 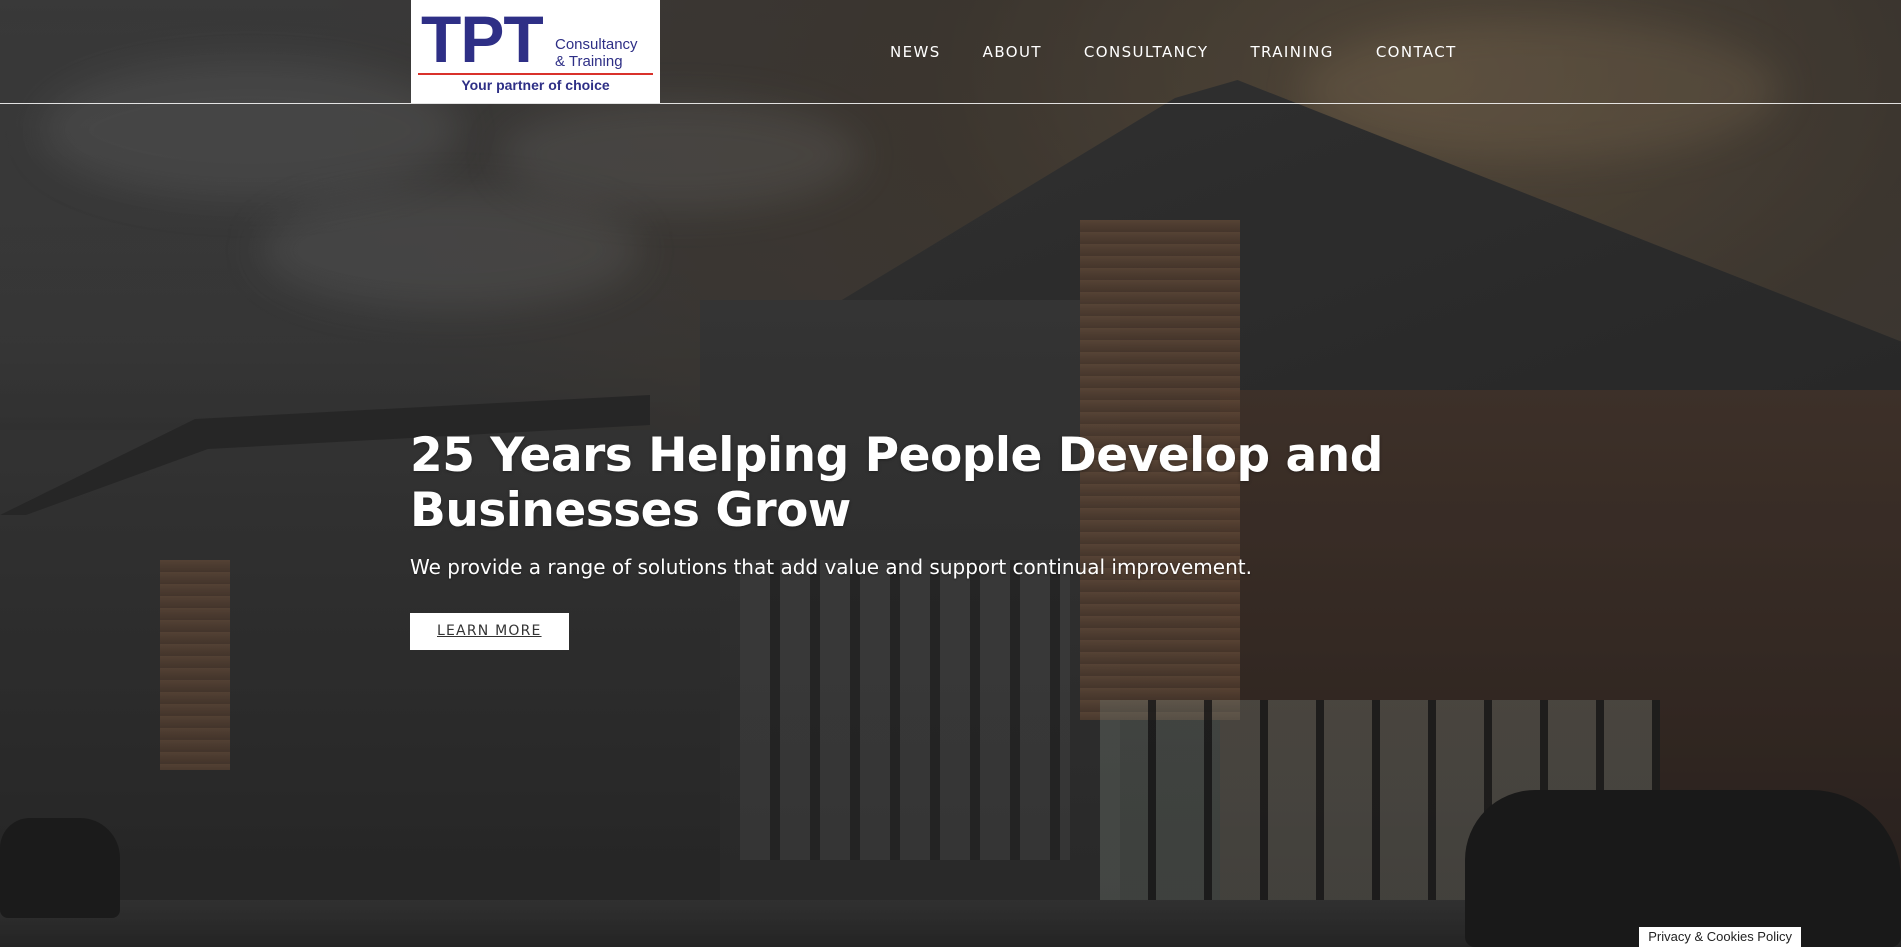 What do you see at coordinates (1291, 52) in the screenshot?
I see `nav-item-training: TRAINING` at bounding box center [1291, 52].